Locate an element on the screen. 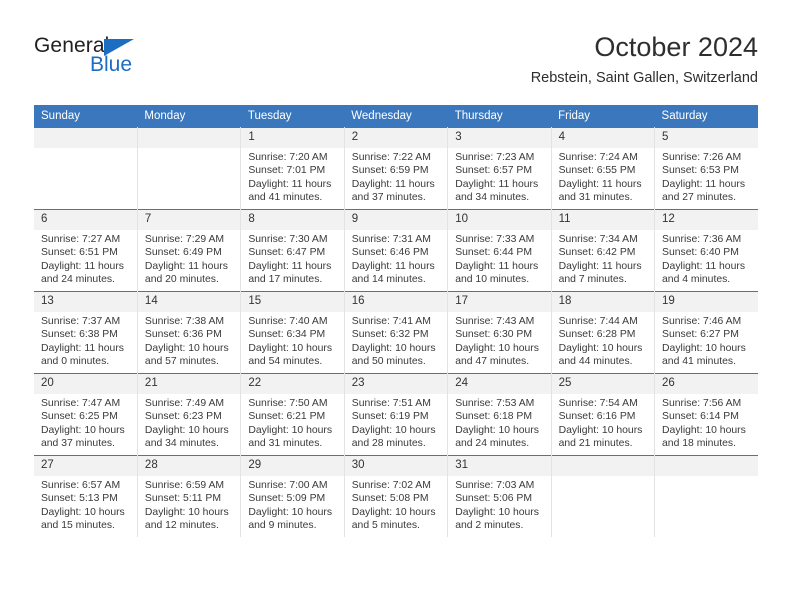 The height and width of the screenshot is (612, 792). sunset-text: Sunset: 6:57 PM is located at coordinates (494, 171).